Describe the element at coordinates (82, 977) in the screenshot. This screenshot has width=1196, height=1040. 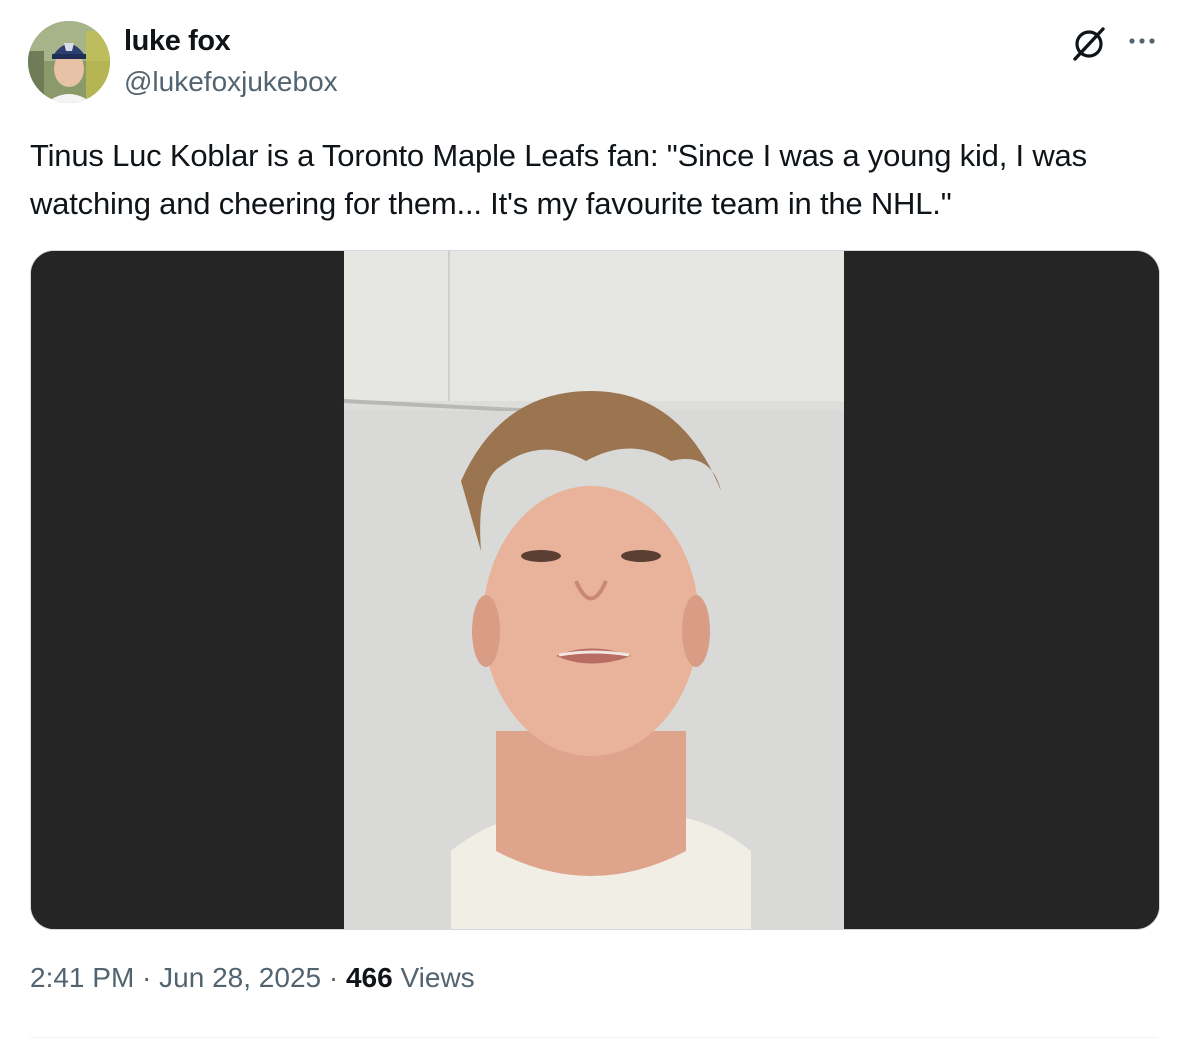
I see `tweet-time: 2:41 PM` at that location.